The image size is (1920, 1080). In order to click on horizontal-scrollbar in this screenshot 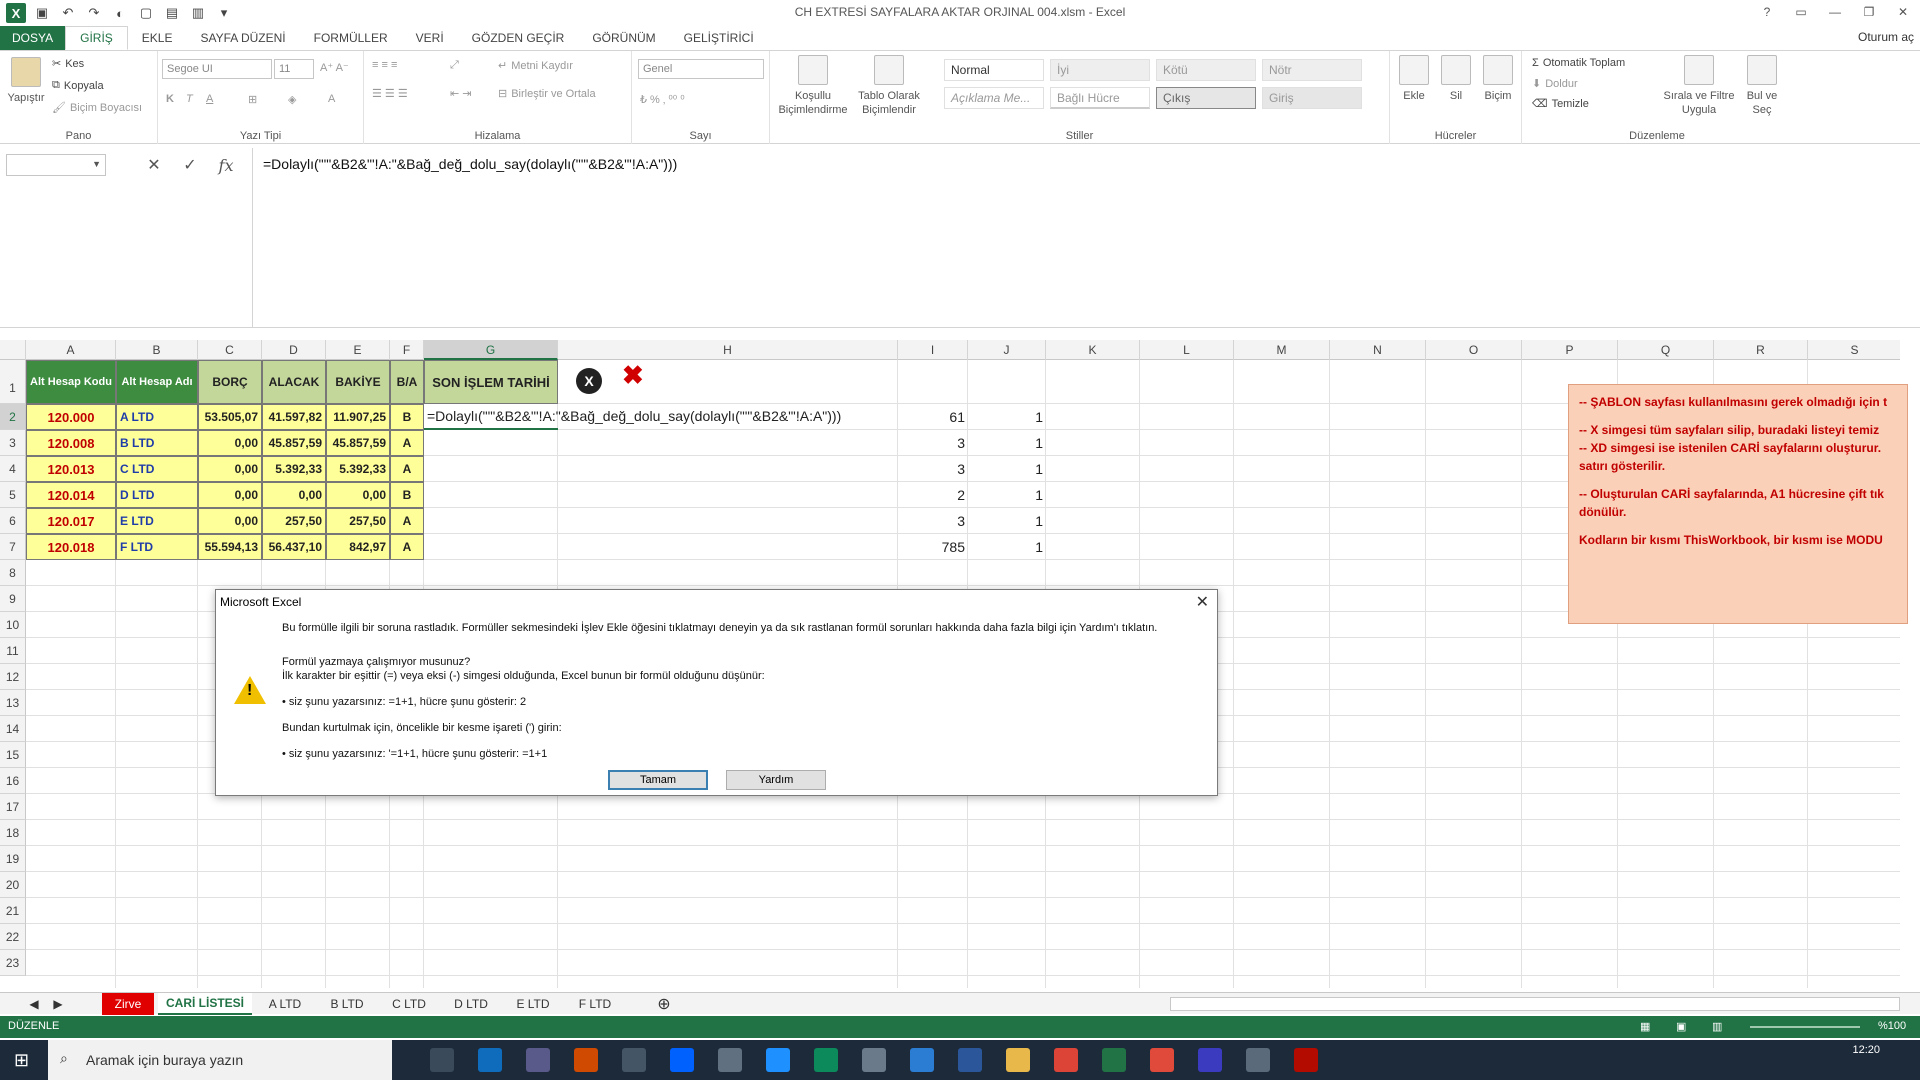, I will do `click(1535, 1004)`.